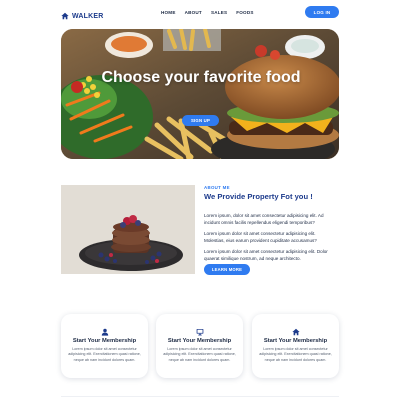 The width and height of the screenshot is (400, 400). I want to click on user-icon, so click(105, 329).